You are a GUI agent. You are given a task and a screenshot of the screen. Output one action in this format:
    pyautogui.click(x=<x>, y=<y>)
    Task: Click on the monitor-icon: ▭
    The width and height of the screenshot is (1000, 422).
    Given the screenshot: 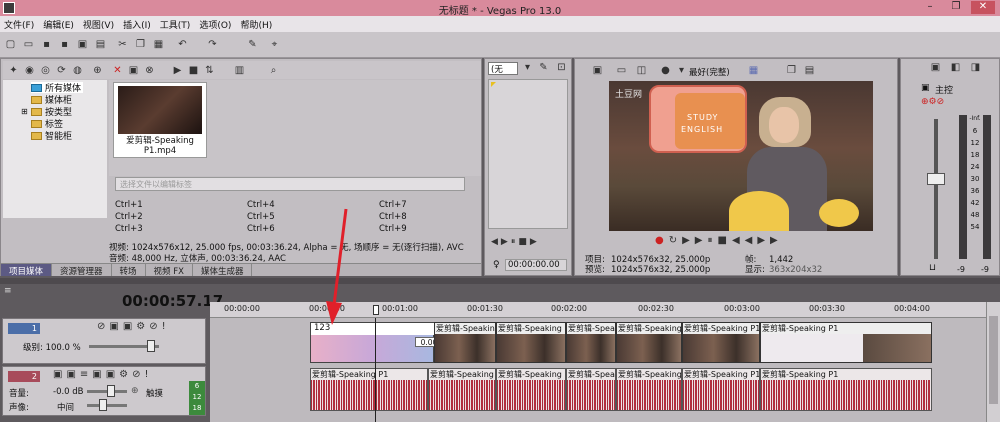 What is the action you would take?
    pyautogui.click(x=621, y=70)
    